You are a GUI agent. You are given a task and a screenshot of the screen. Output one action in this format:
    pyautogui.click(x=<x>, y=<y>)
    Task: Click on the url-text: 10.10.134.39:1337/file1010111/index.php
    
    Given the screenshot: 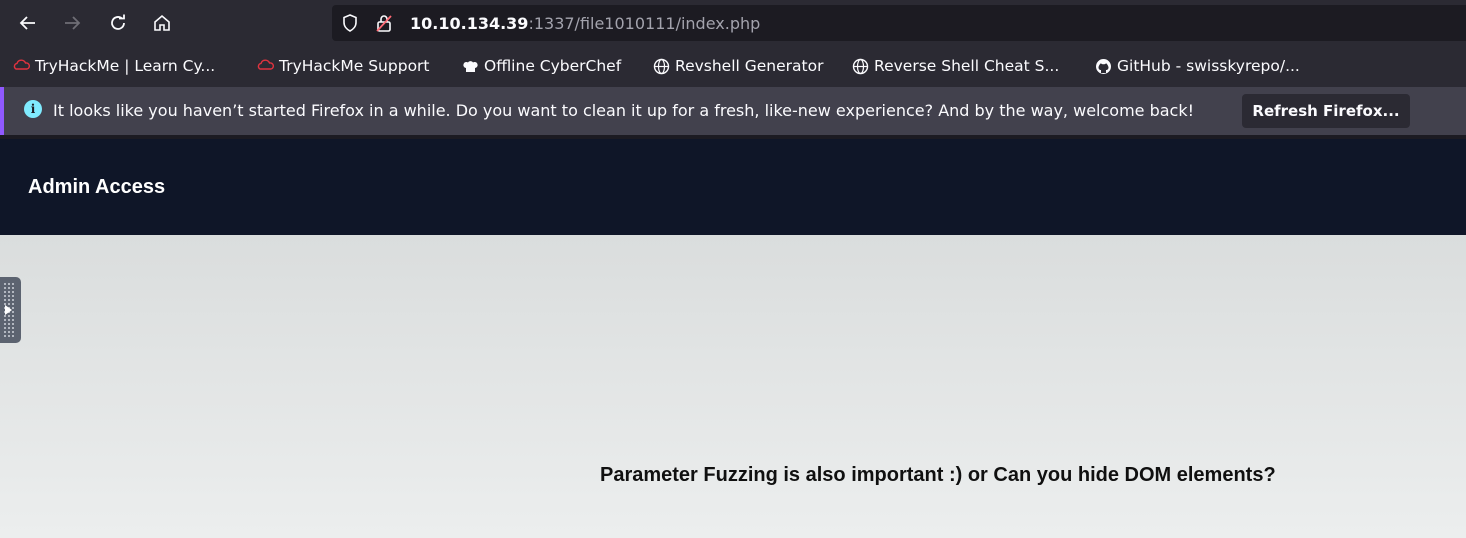 What is the action you would take?
    pyautogui.click(x=585, y=23)
    